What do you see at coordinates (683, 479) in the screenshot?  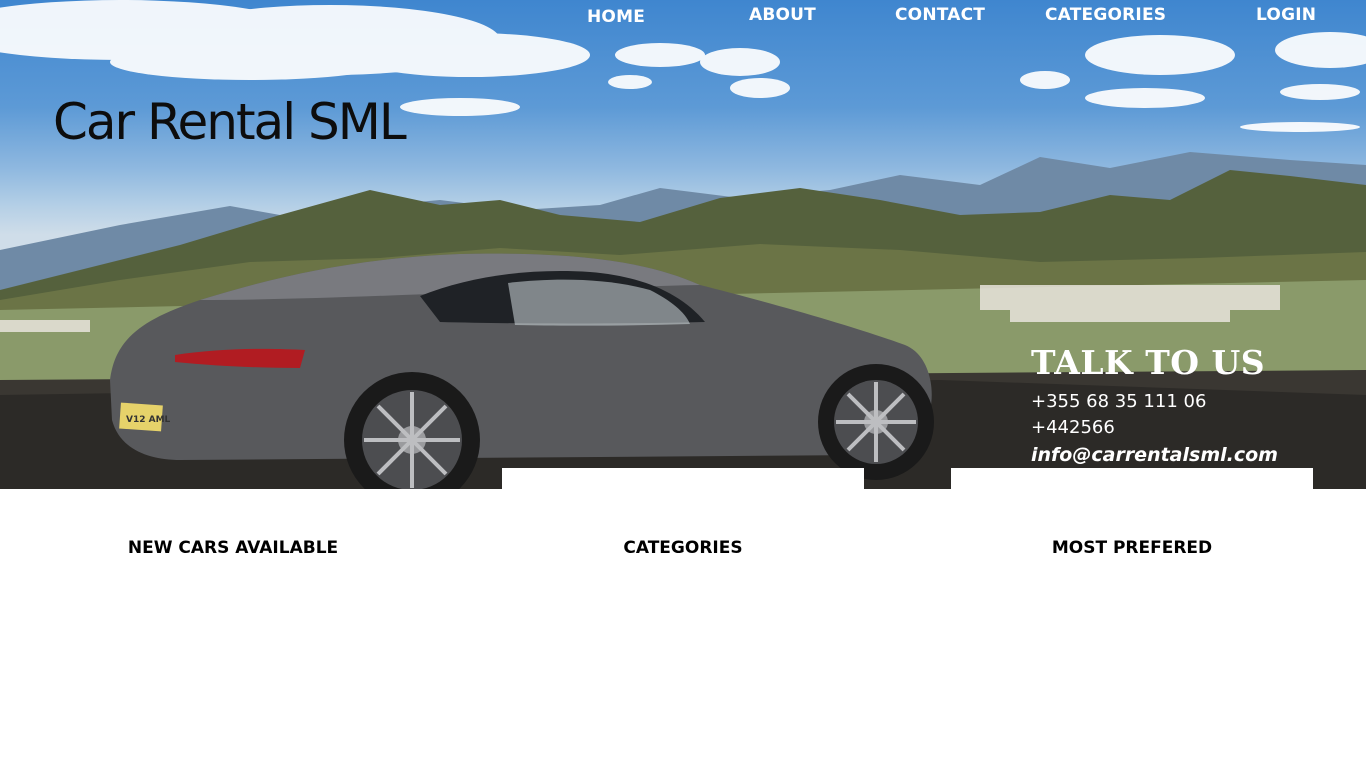 I see `section-tab-categories` at bounding box center [683, 479].